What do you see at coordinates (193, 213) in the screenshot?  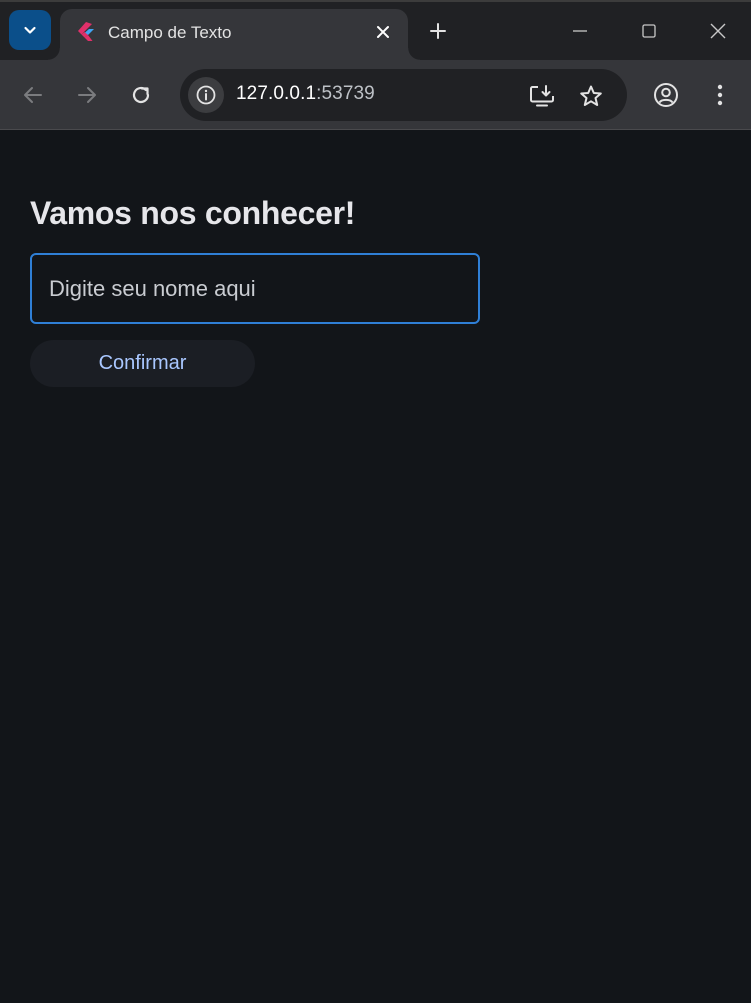 I see `page-heading: Vamos nos conhecer!` at bounding box center [193, 213].